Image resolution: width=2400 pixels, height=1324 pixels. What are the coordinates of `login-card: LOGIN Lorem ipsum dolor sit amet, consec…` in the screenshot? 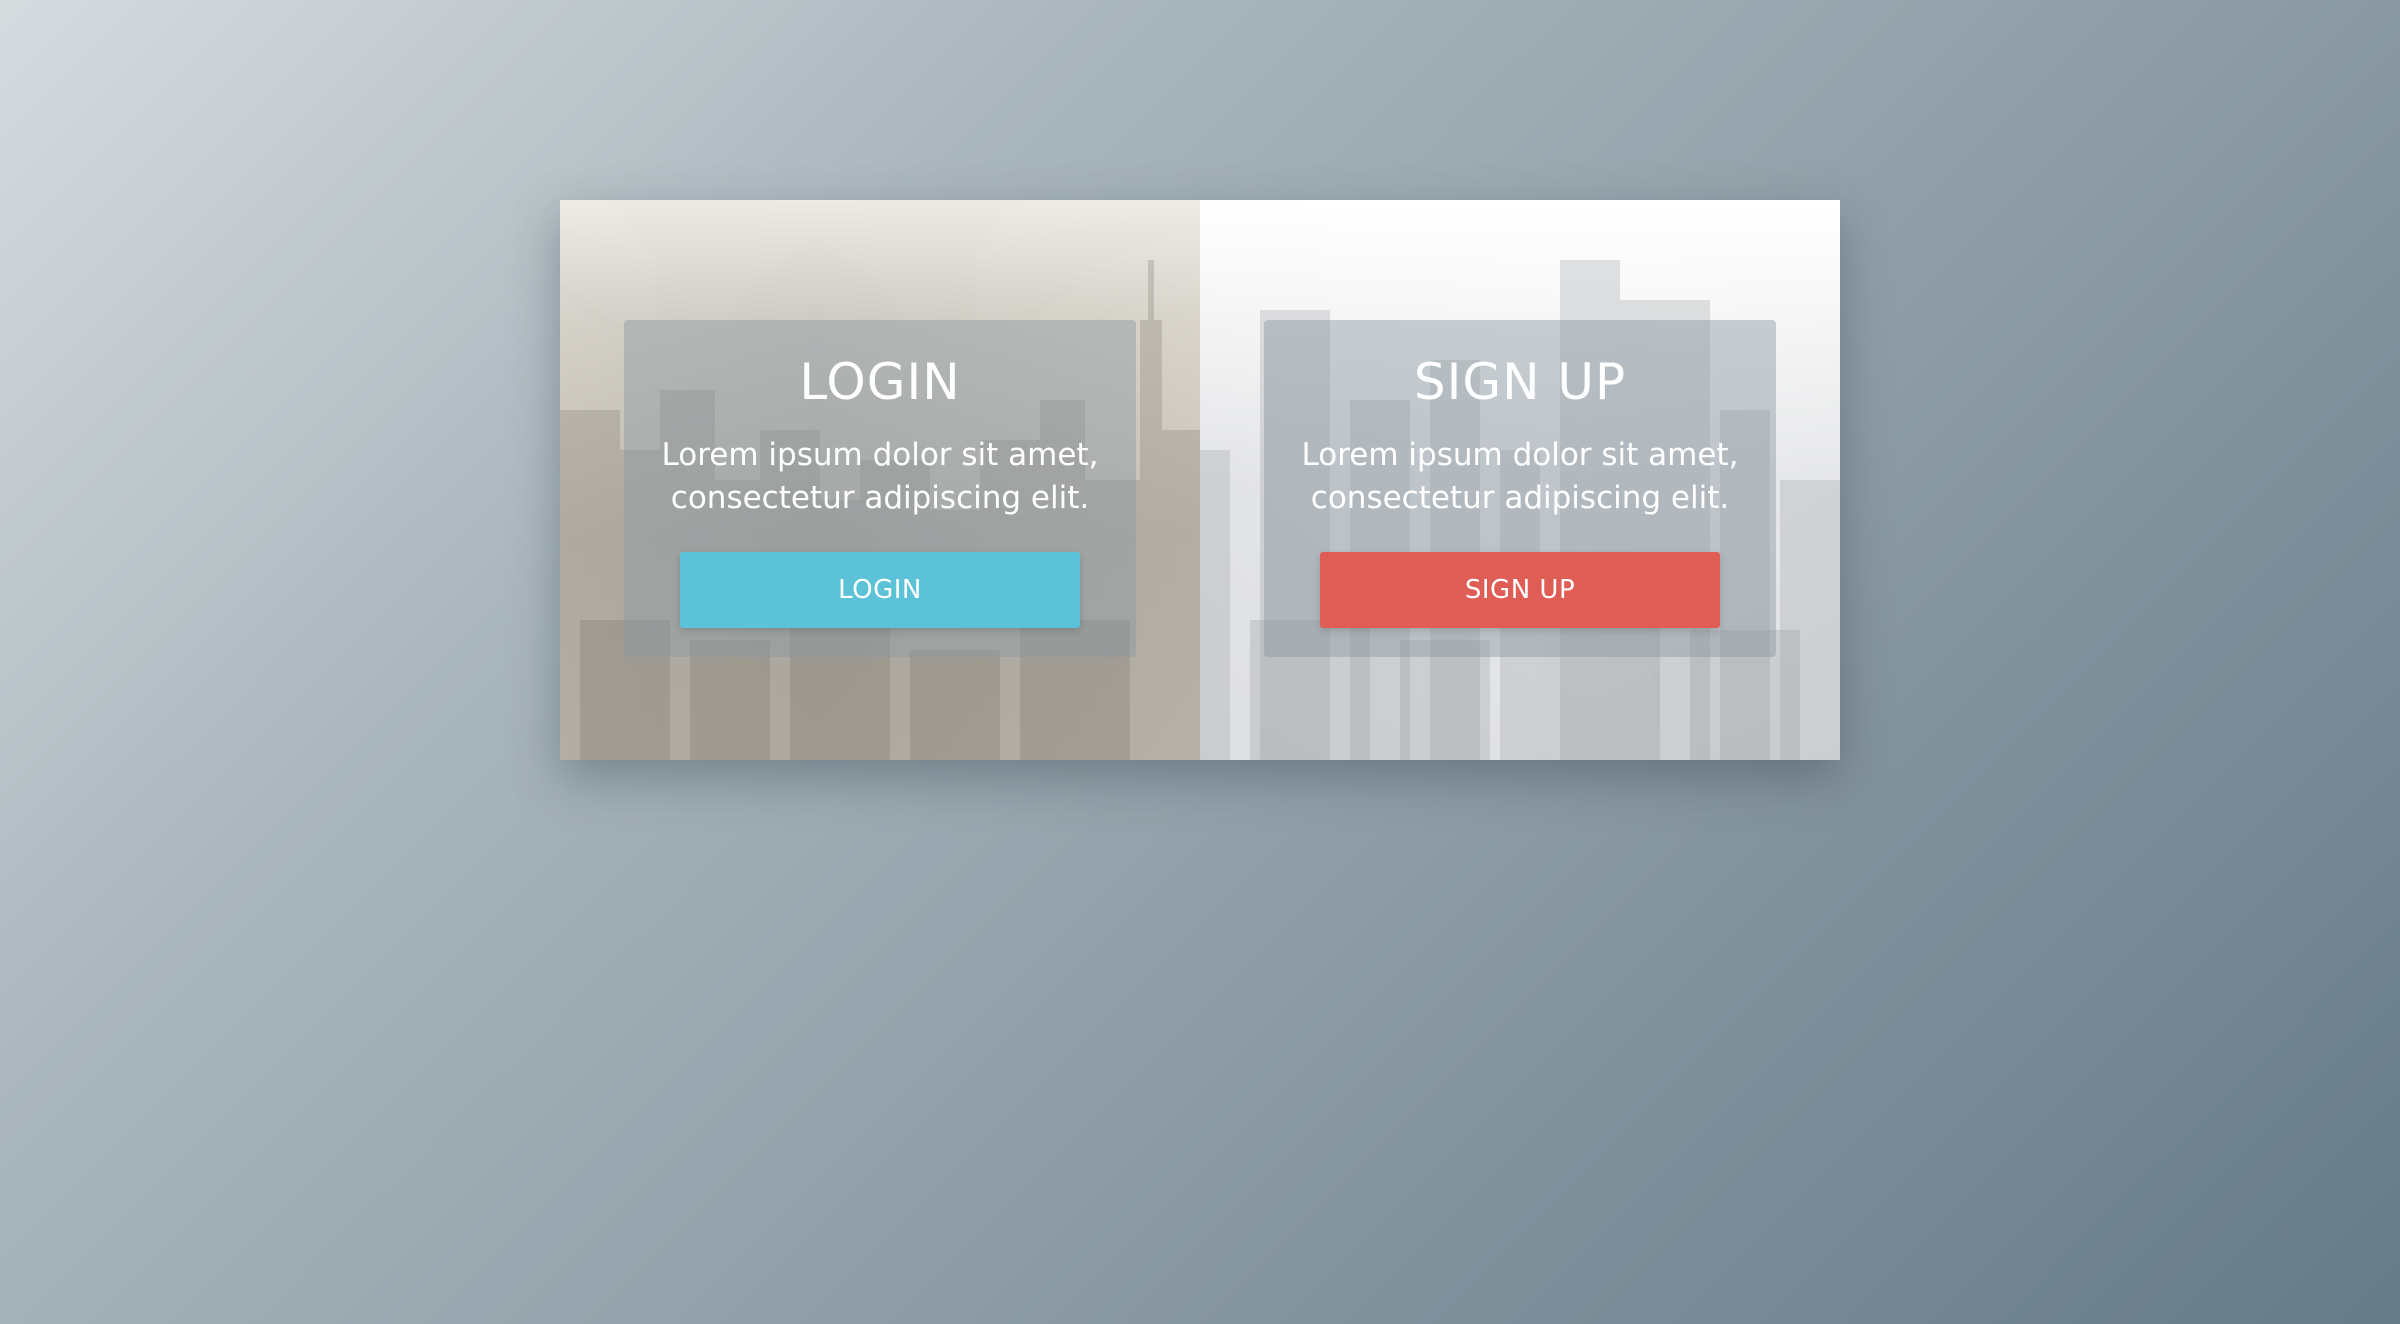 It's located at (880, 488).